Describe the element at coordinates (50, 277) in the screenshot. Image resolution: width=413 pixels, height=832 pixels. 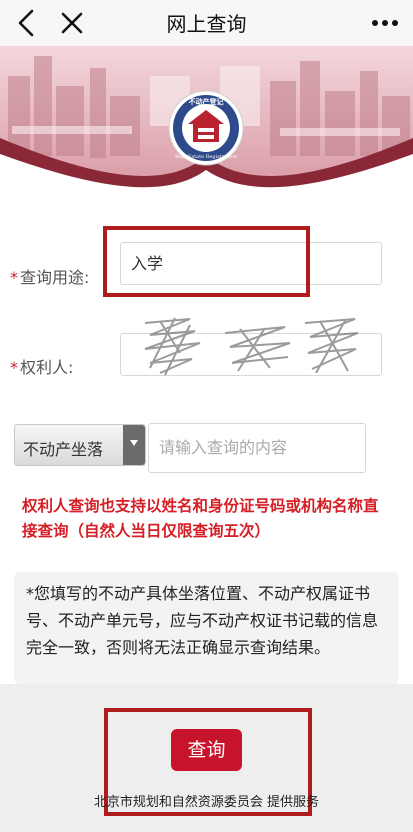
I see `purpose-label: * 查询用途:` at that location.